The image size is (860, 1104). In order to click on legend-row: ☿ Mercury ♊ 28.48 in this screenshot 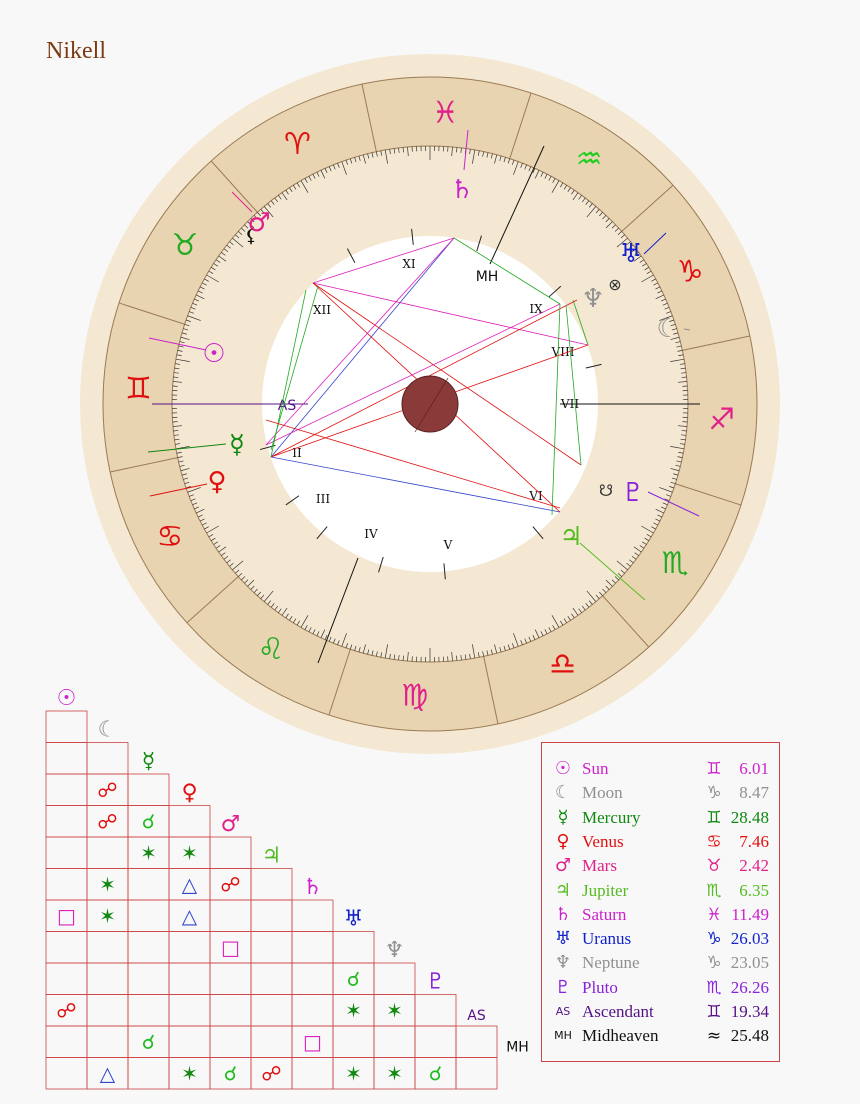, I will do `click(661, 818)`.